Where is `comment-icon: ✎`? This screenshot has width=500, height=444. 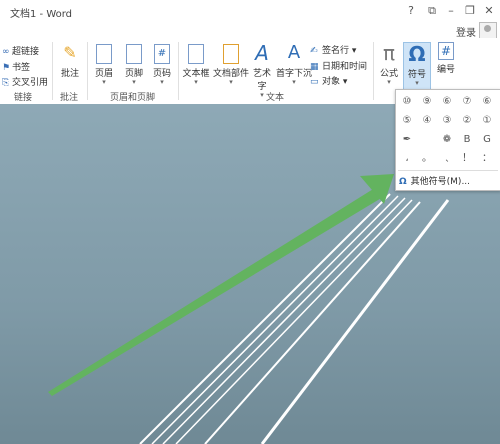
comment-icon: ✎ is located at coordinates (70, 52).